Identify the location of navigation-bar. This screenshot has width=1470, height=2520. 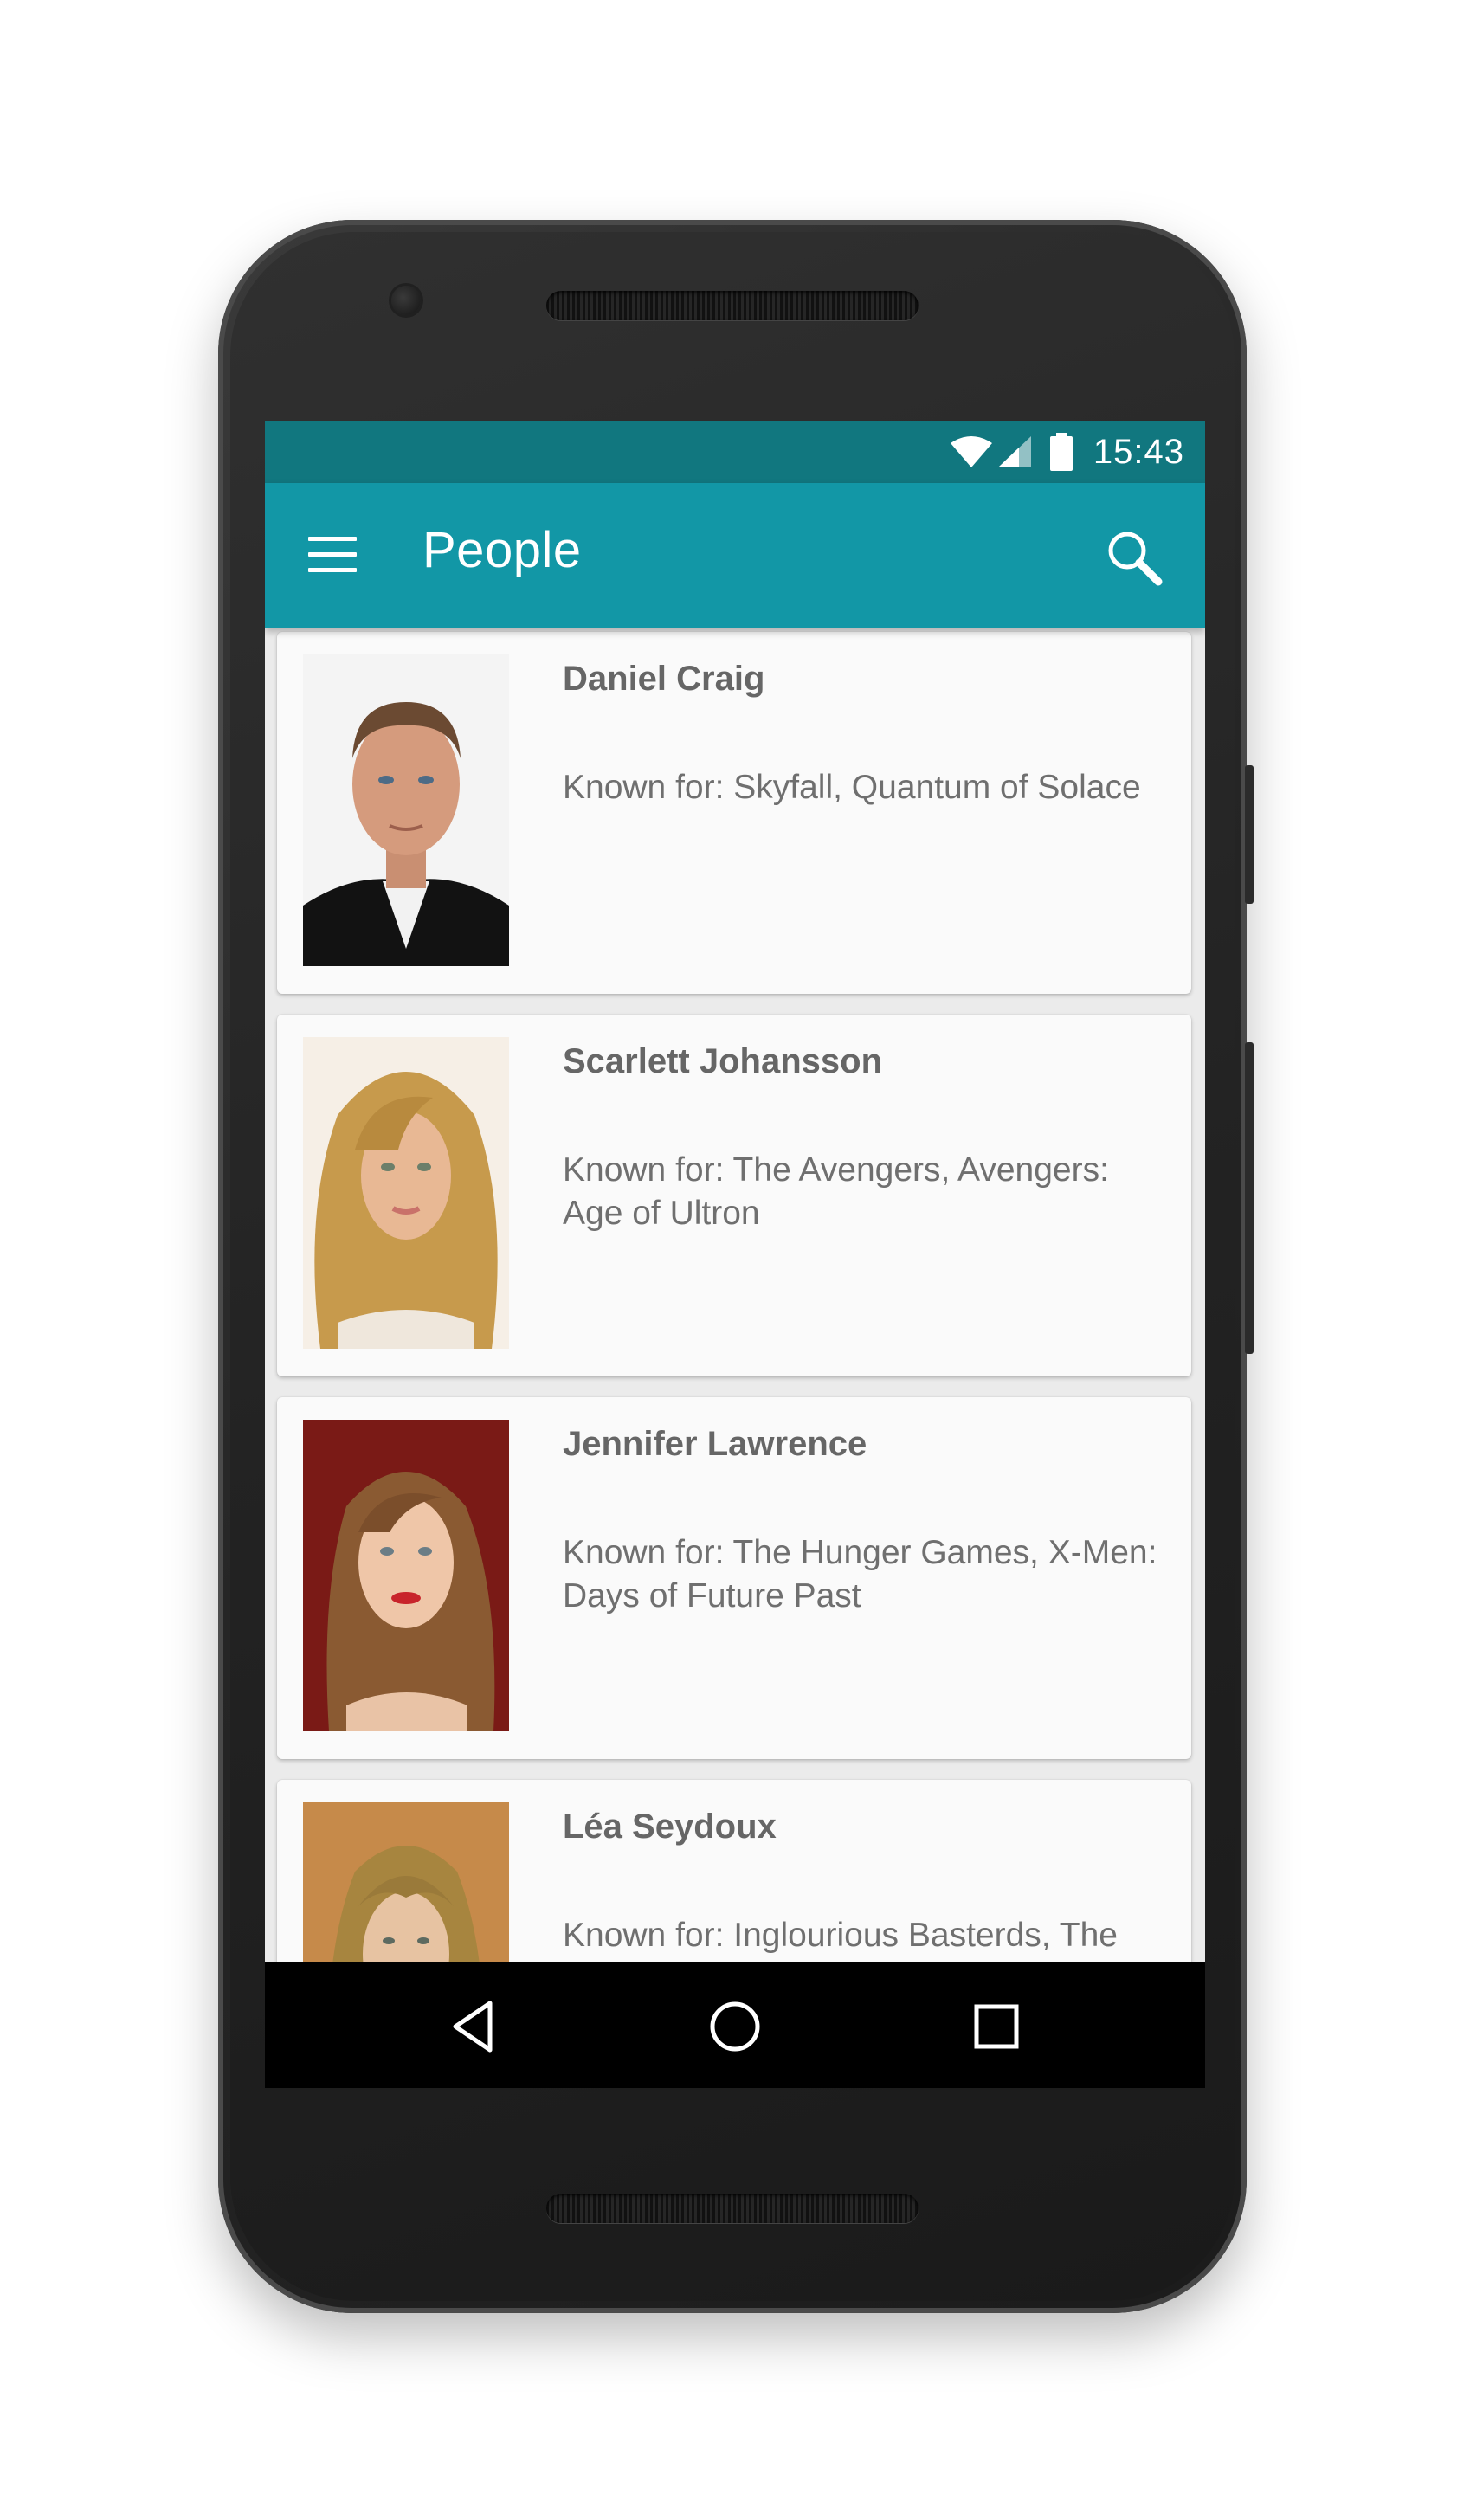
(735, 2025).